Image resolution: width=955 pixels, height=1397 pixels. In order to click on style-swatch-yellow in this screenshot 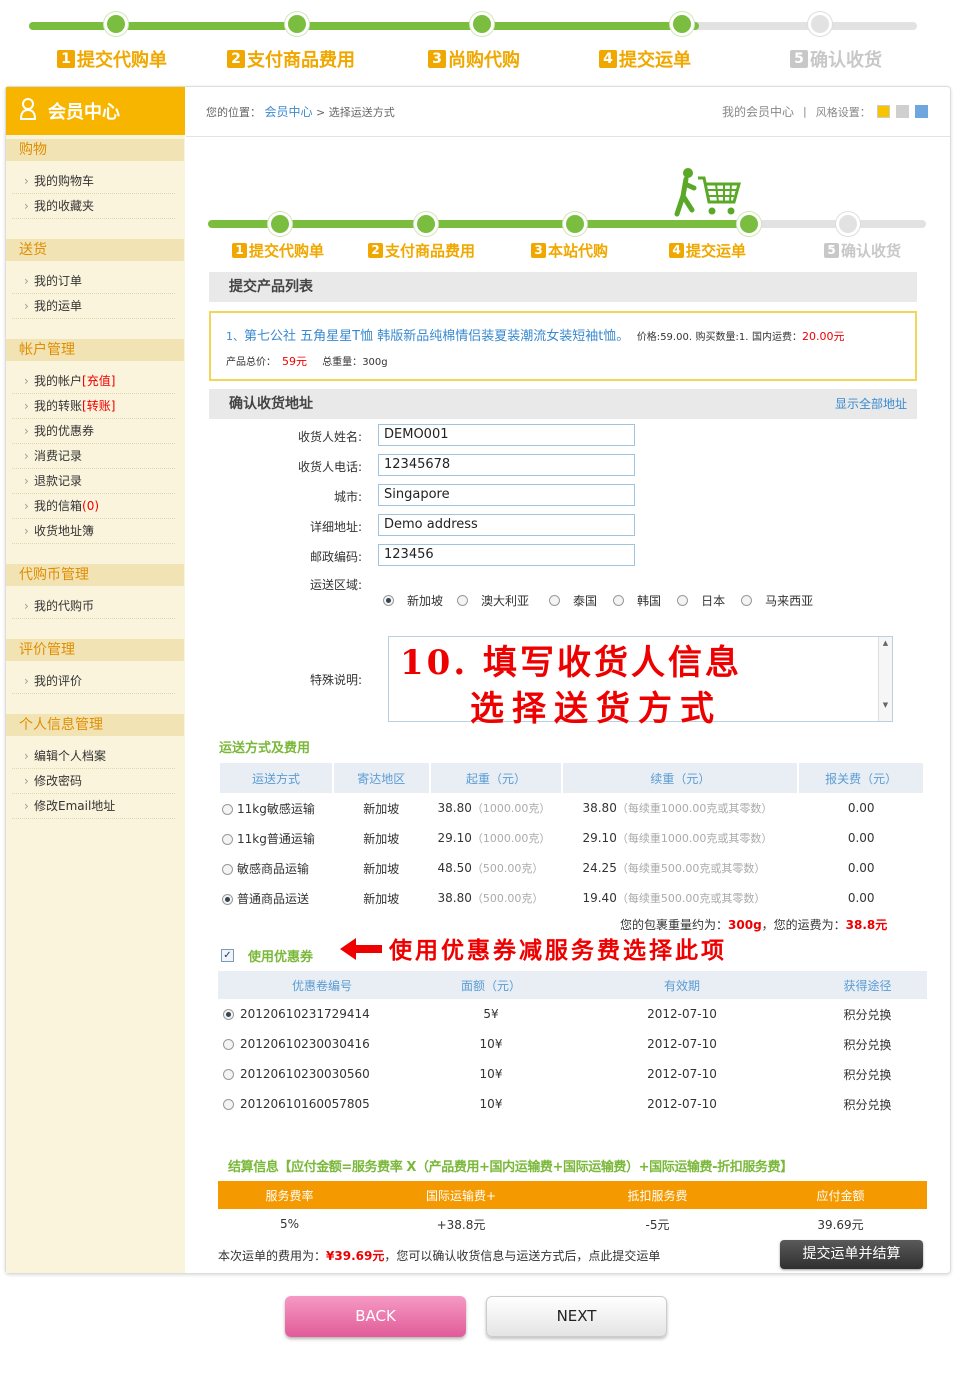, I will do `click(883, 111)`.